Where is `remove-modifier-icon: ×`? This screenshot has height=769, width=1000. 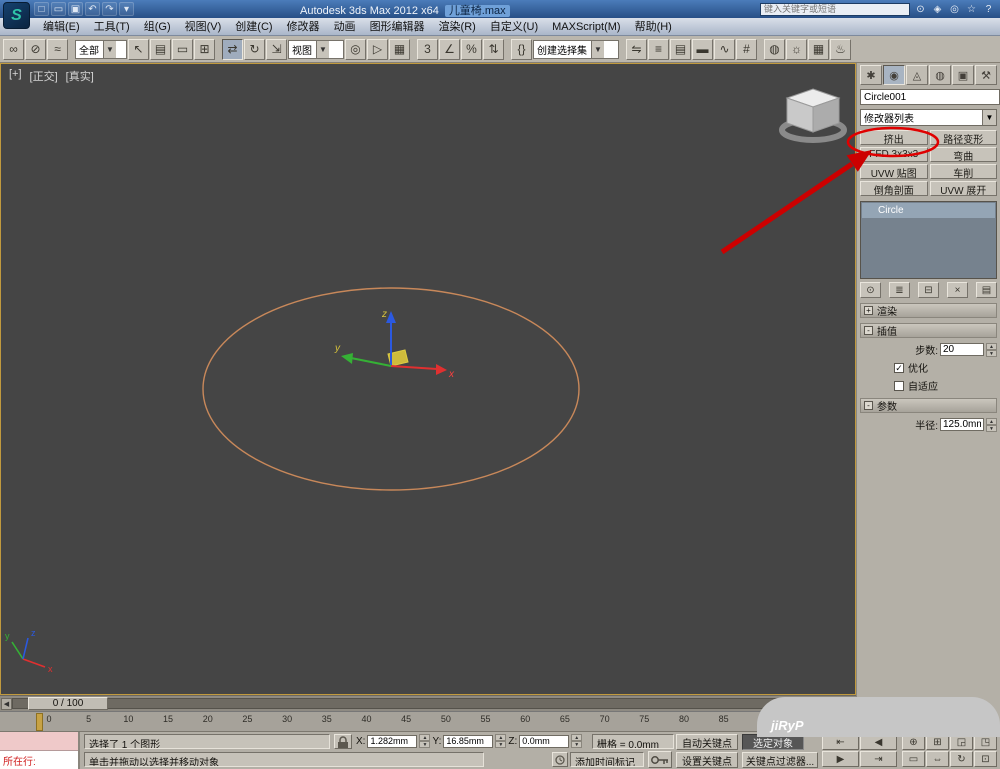 remove-modifier-icon: × is located at coordinates (957, 290).